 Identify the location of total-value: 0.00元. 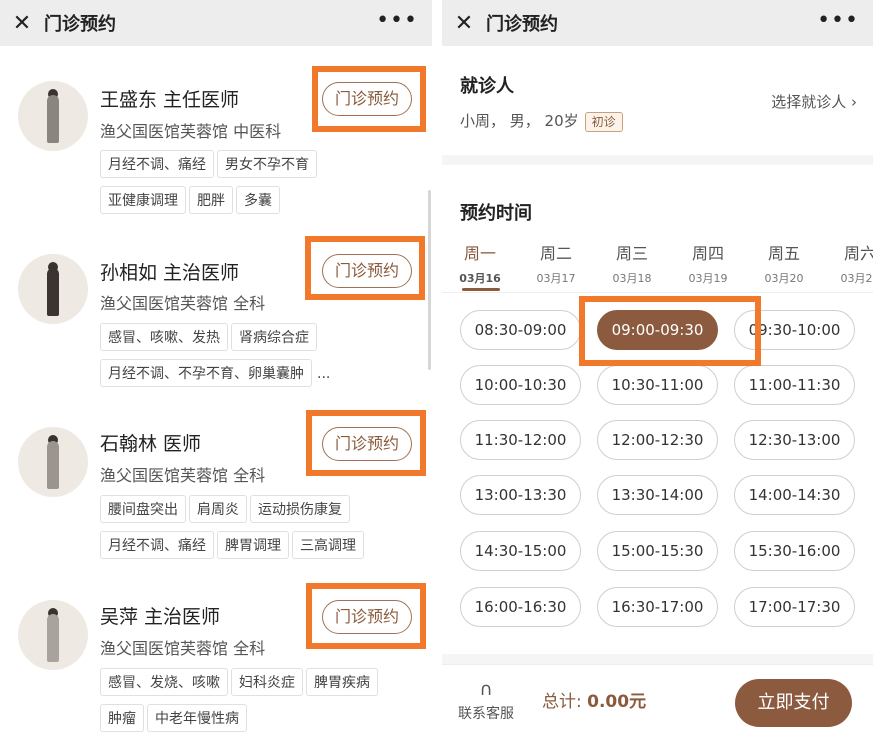
(617, 702).